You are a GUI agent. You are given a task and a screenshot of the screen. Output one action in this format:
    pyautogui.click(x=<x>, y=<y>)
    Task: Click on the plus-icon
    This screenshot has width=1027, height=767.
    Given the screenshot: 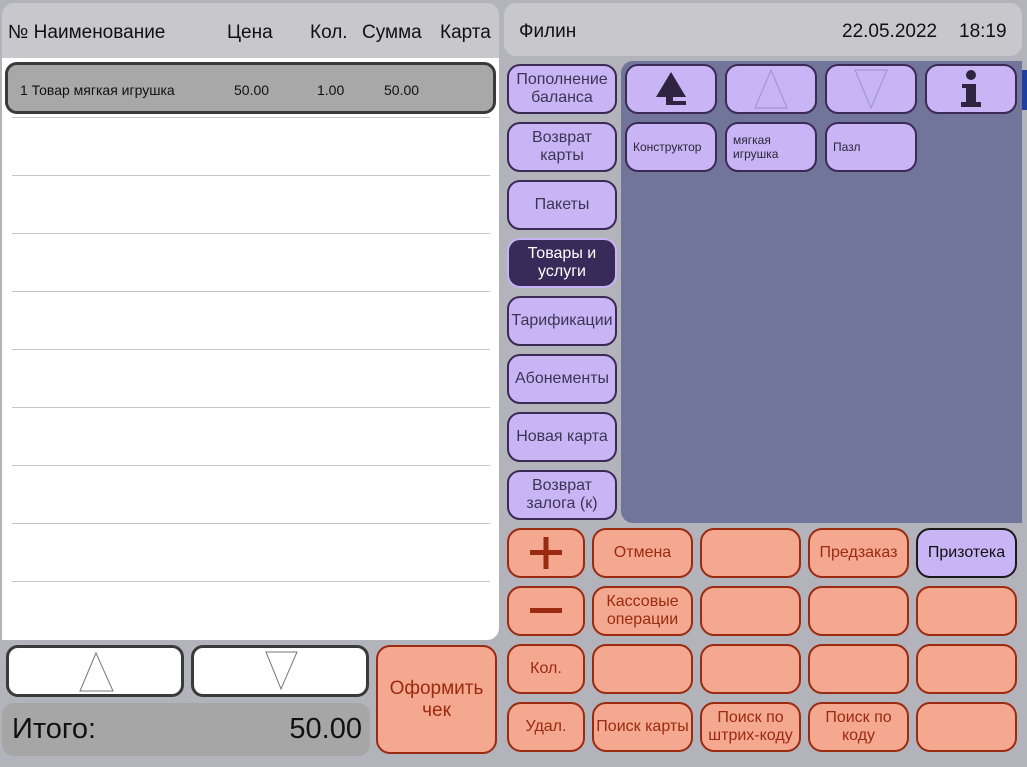 What is the action you would take?
    pyautogui.click(x=546, y=553)
    